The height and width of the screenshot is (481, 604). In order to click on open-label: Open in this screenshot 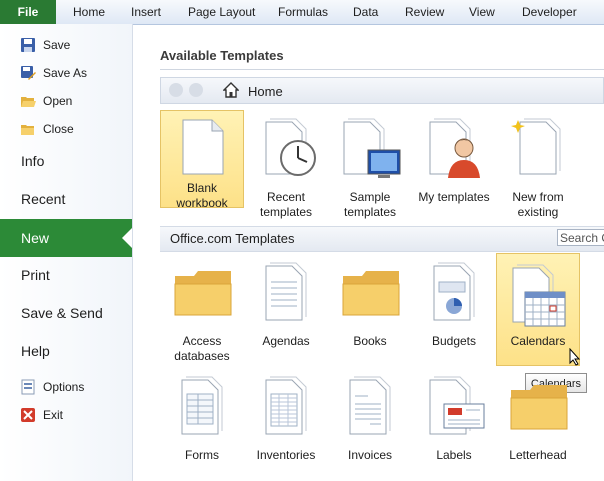, I will do `click(58, 100)`.